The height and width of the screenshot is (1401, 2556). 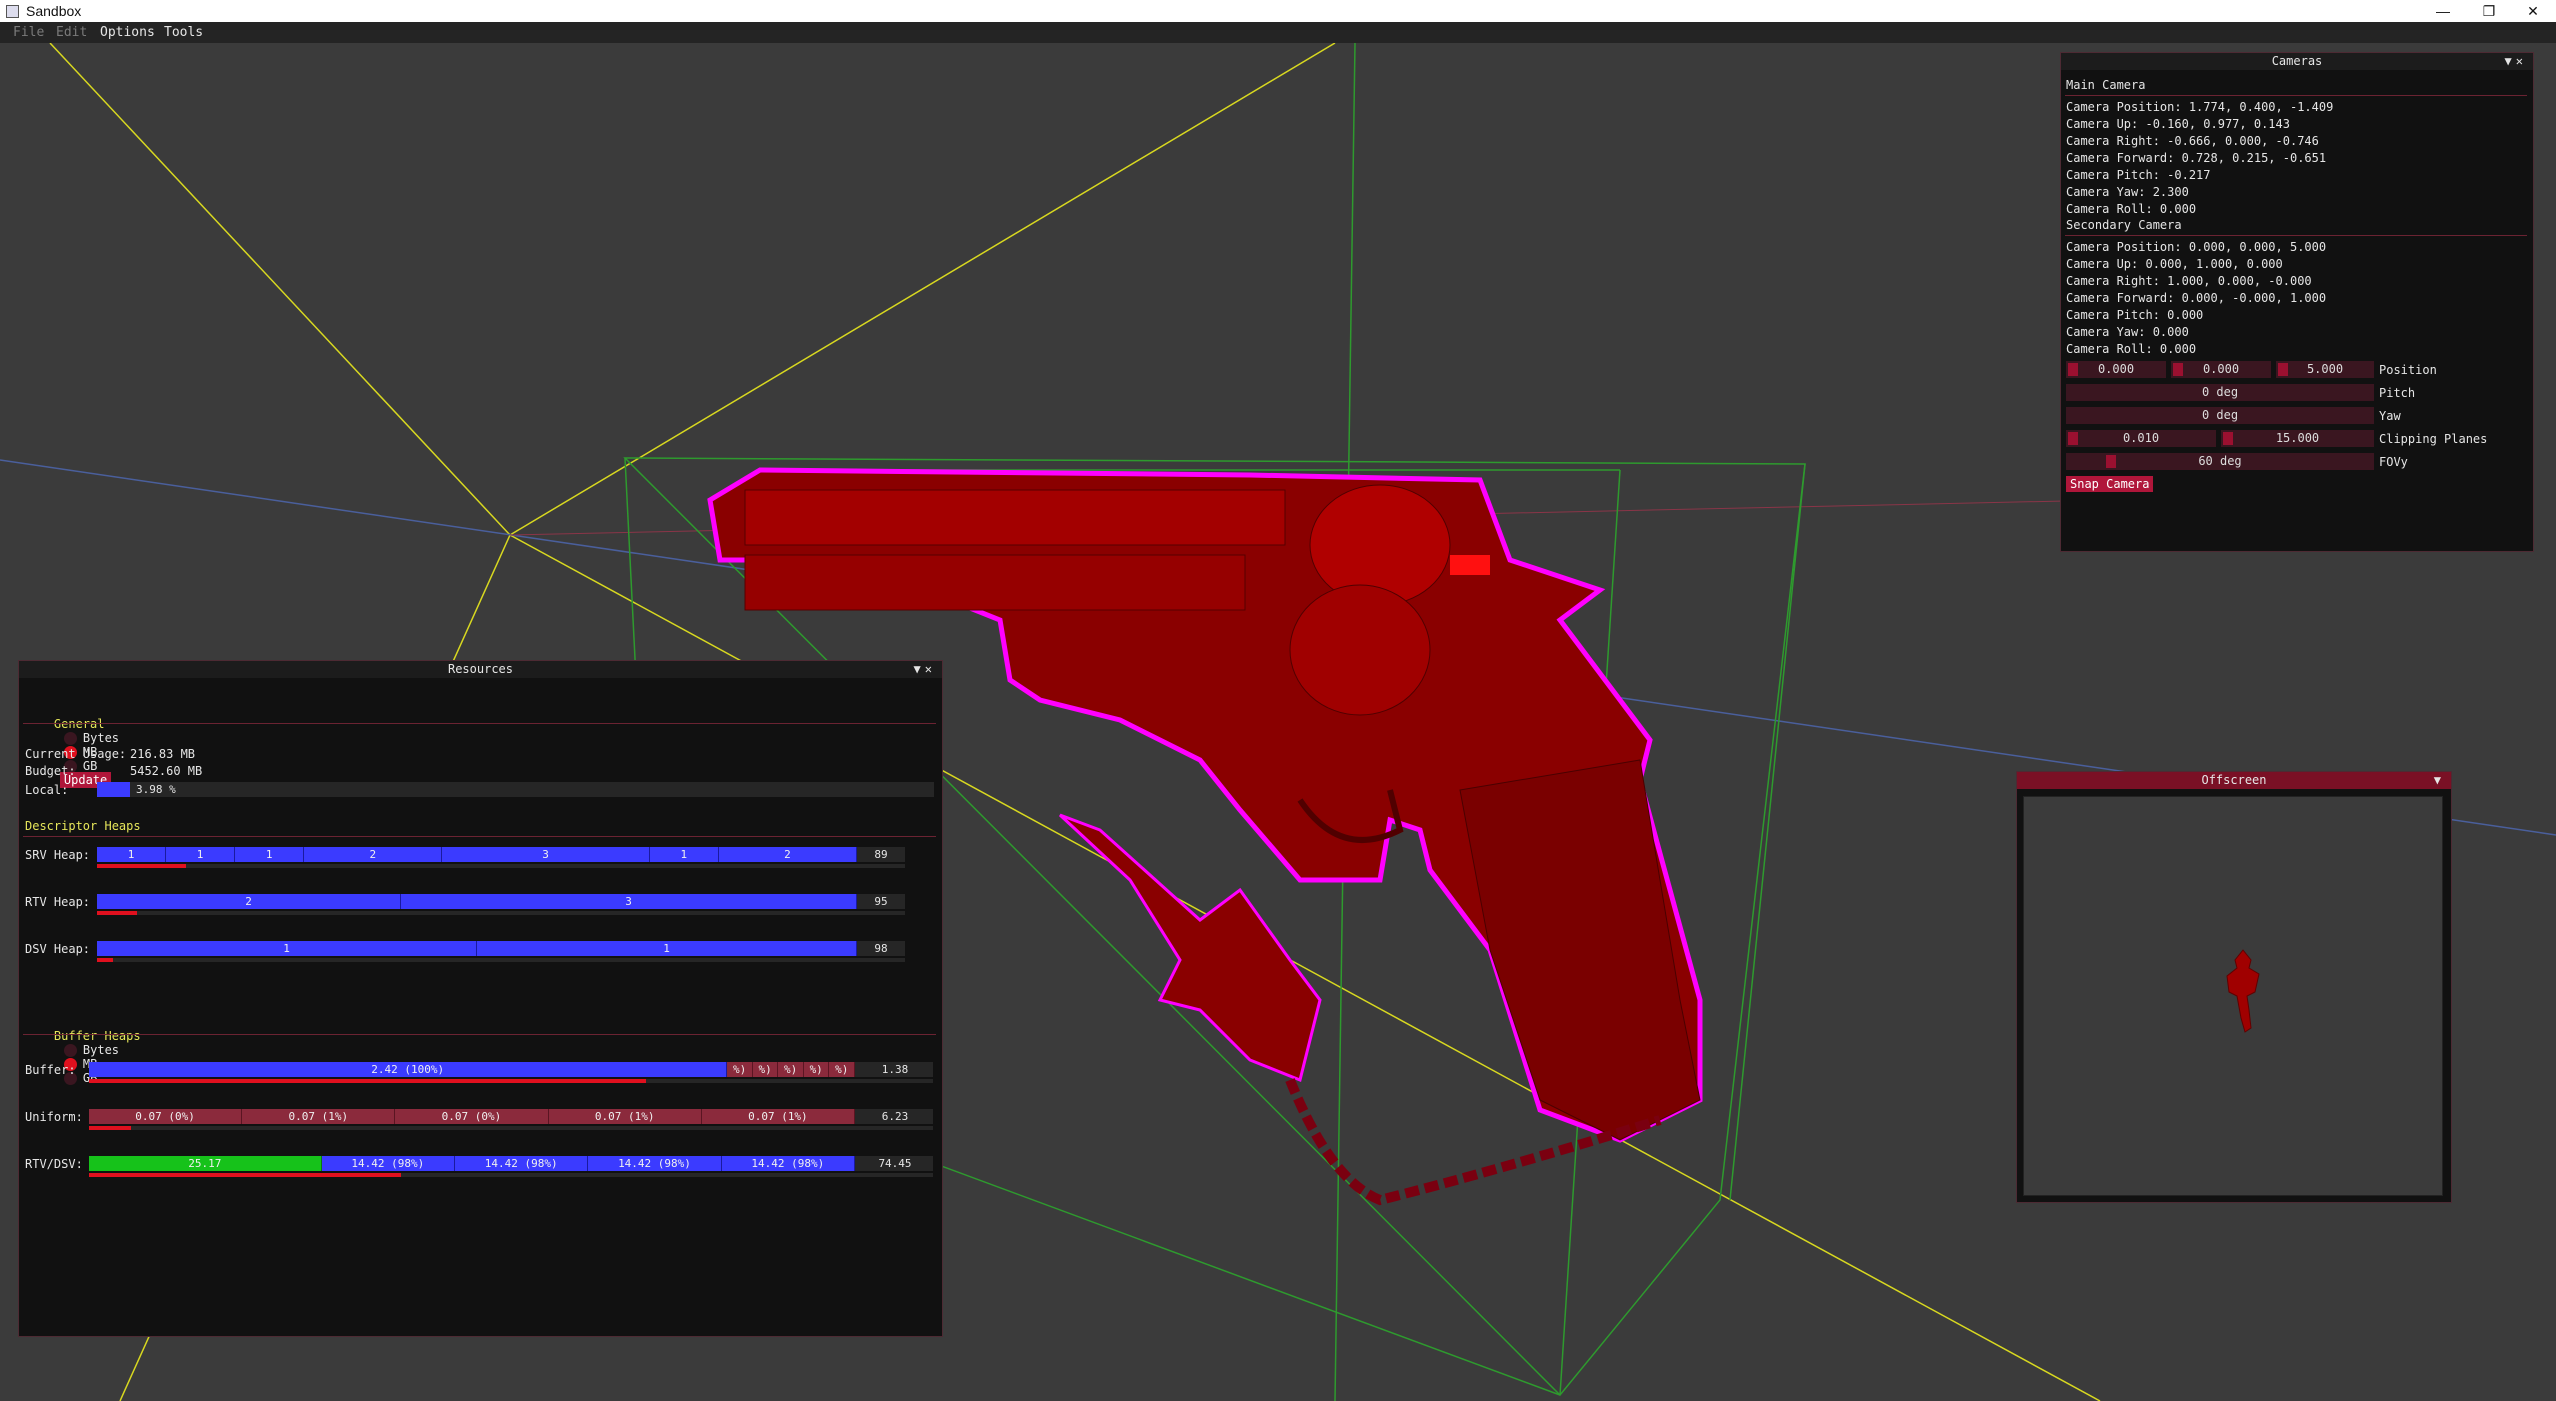 I want to click on current-usage-label: Current Usage:, so click(x=76, y=754).